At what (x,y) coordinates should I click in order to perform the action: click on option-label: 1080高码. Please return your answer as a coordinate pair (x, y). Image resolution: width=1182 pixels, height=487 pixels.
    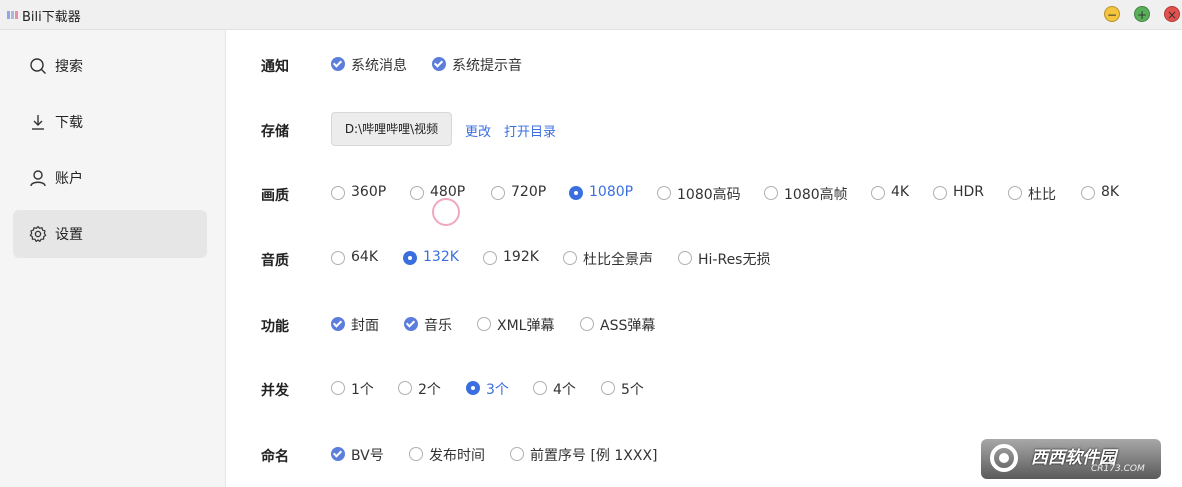
    Looking at the image, I should click on (709, 195).